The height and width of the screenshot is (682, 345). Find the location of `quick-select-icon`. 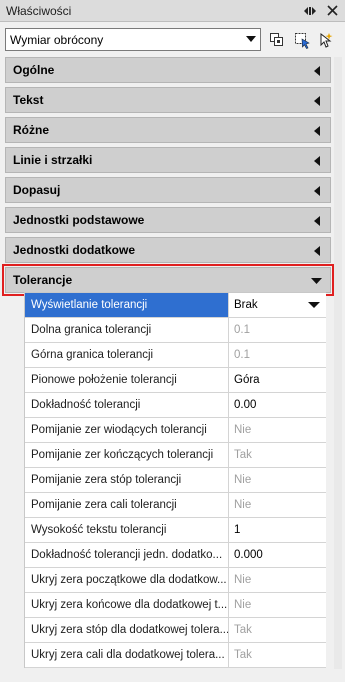

quick-select-icon is located at coordinates (326, 40).